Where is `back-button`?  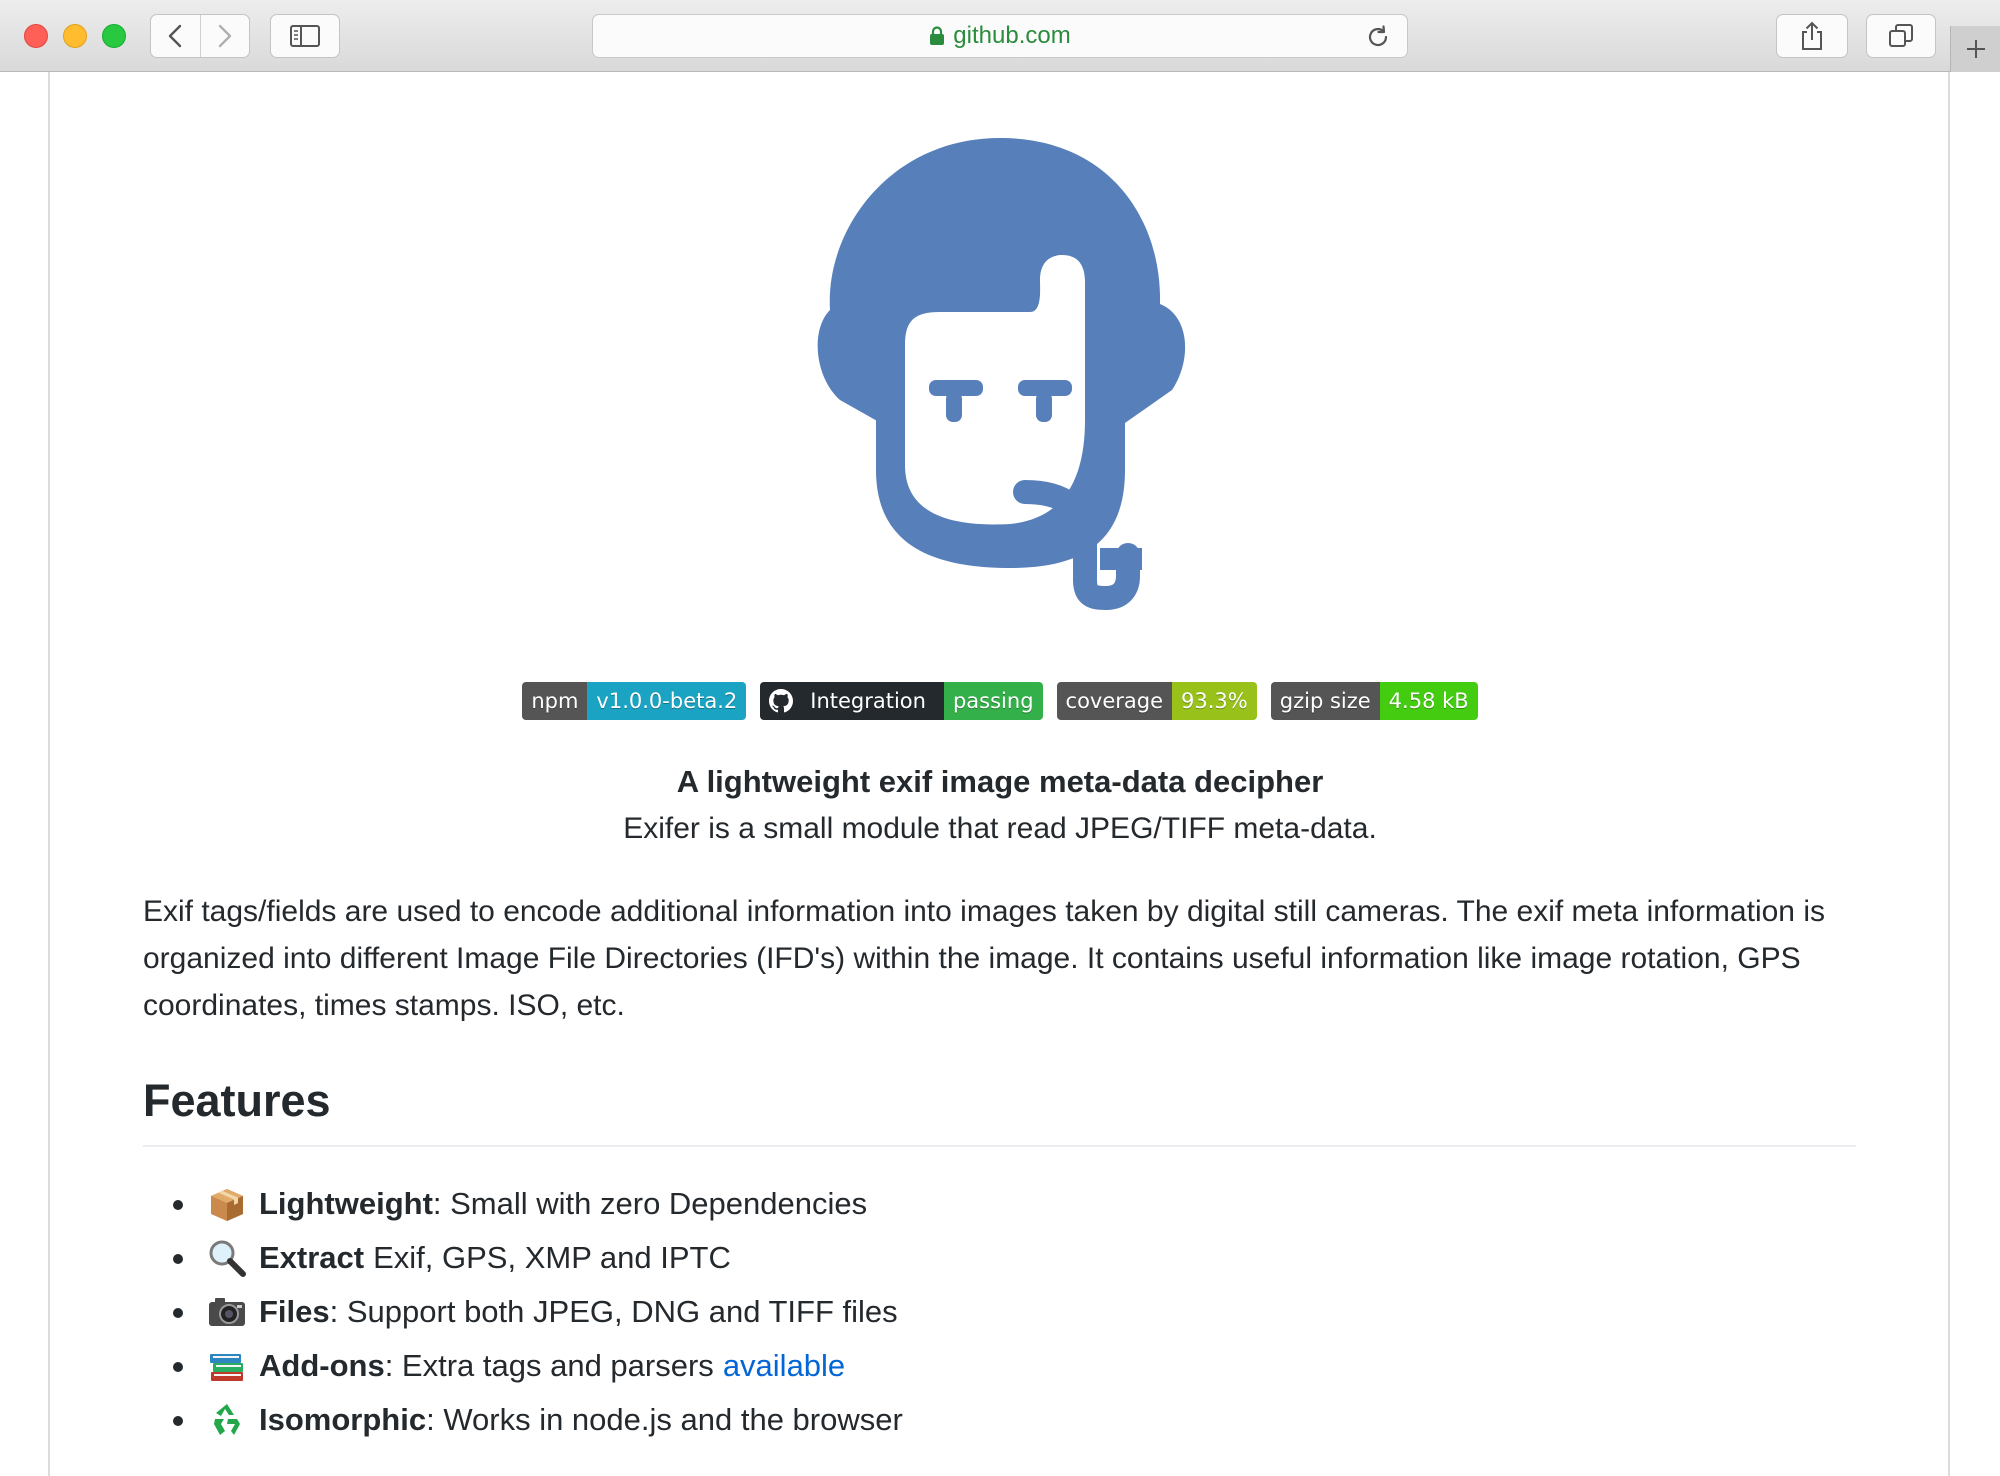
back-button is located at coordinates (175, 36).